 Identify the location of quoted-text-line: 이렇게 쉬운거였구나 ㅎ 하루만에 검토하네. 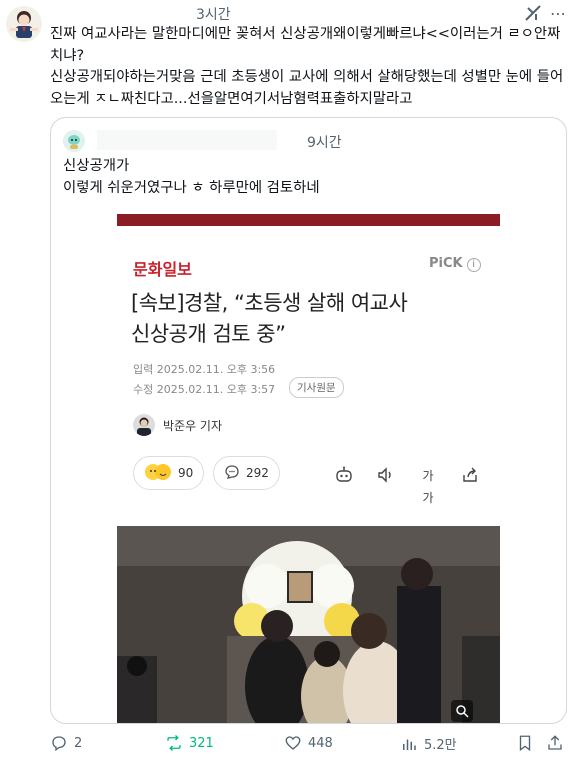
(191, 187).